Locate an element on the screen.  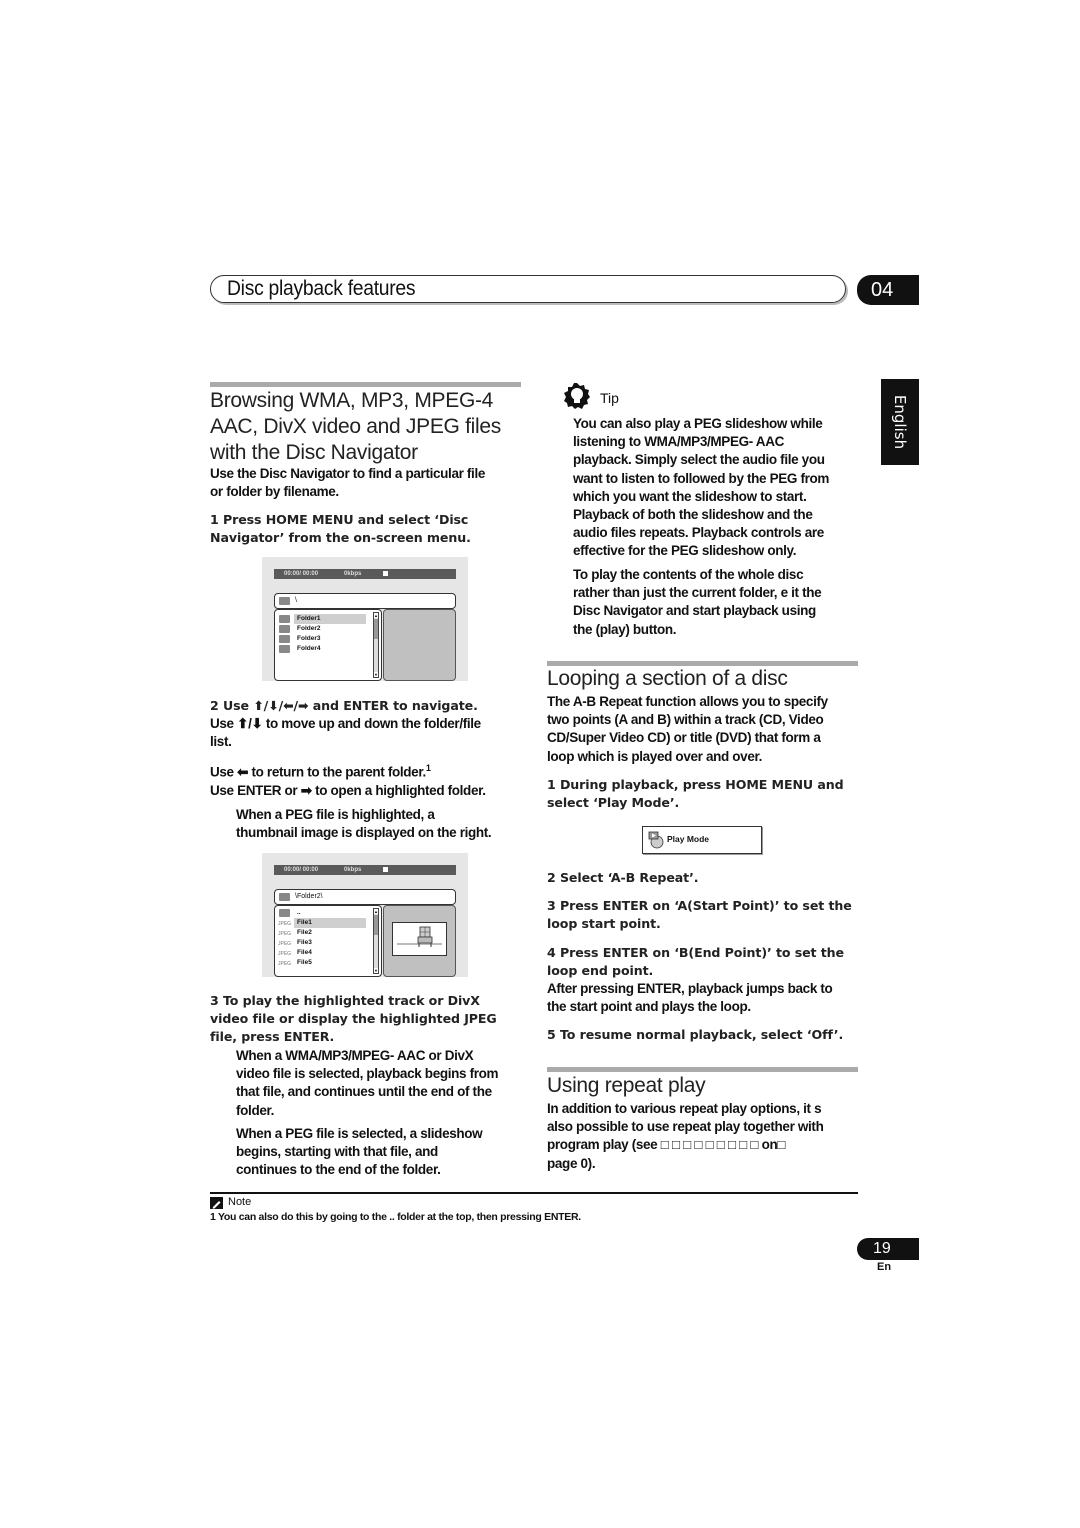
language-tab: English is located at coordinates (900, 422).